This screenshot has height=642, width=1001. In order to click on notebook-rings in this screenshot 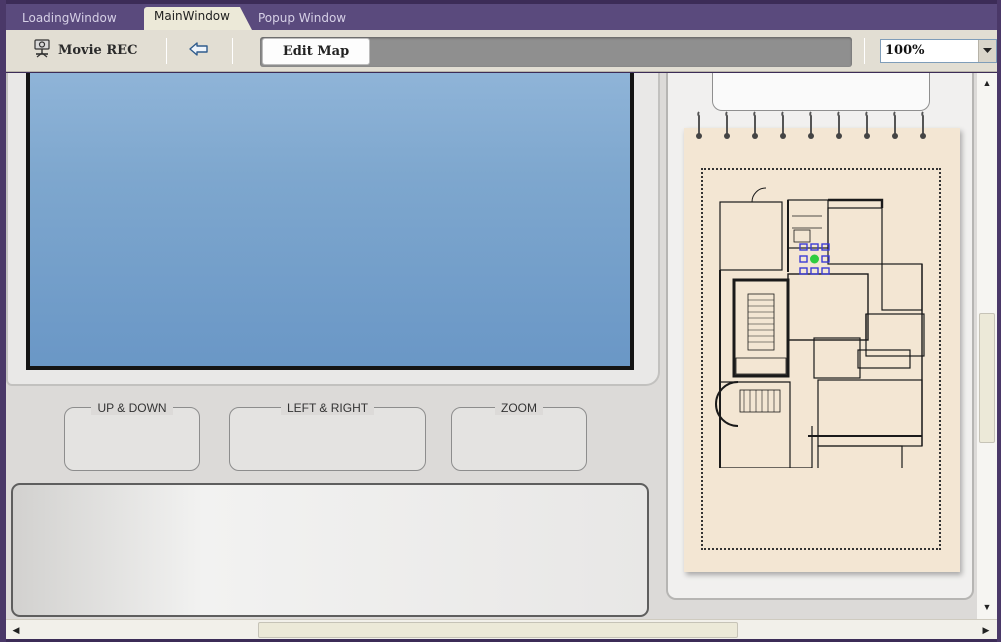, I will do `click(811, 125)`.